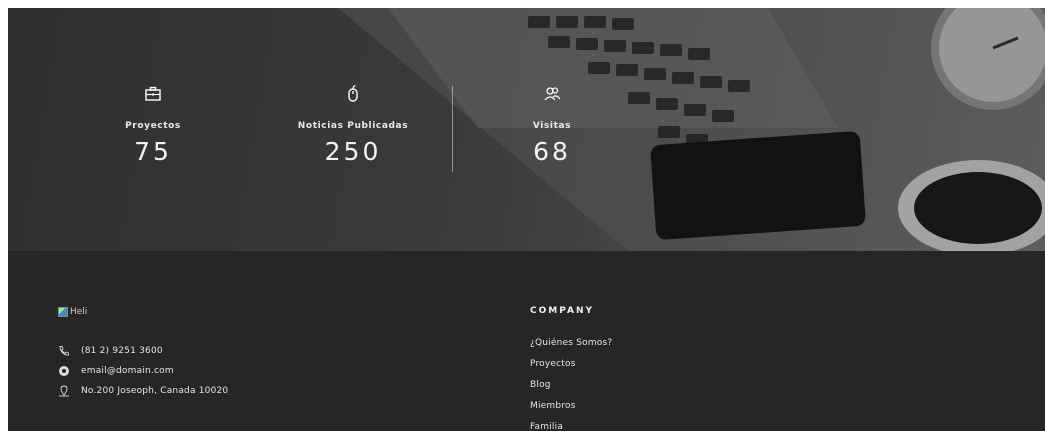 Image resolution: width=1045 pixels, height=431 pixels. I want to click on contact-phone: (81 2) 9251 3600, so click(143, 351).